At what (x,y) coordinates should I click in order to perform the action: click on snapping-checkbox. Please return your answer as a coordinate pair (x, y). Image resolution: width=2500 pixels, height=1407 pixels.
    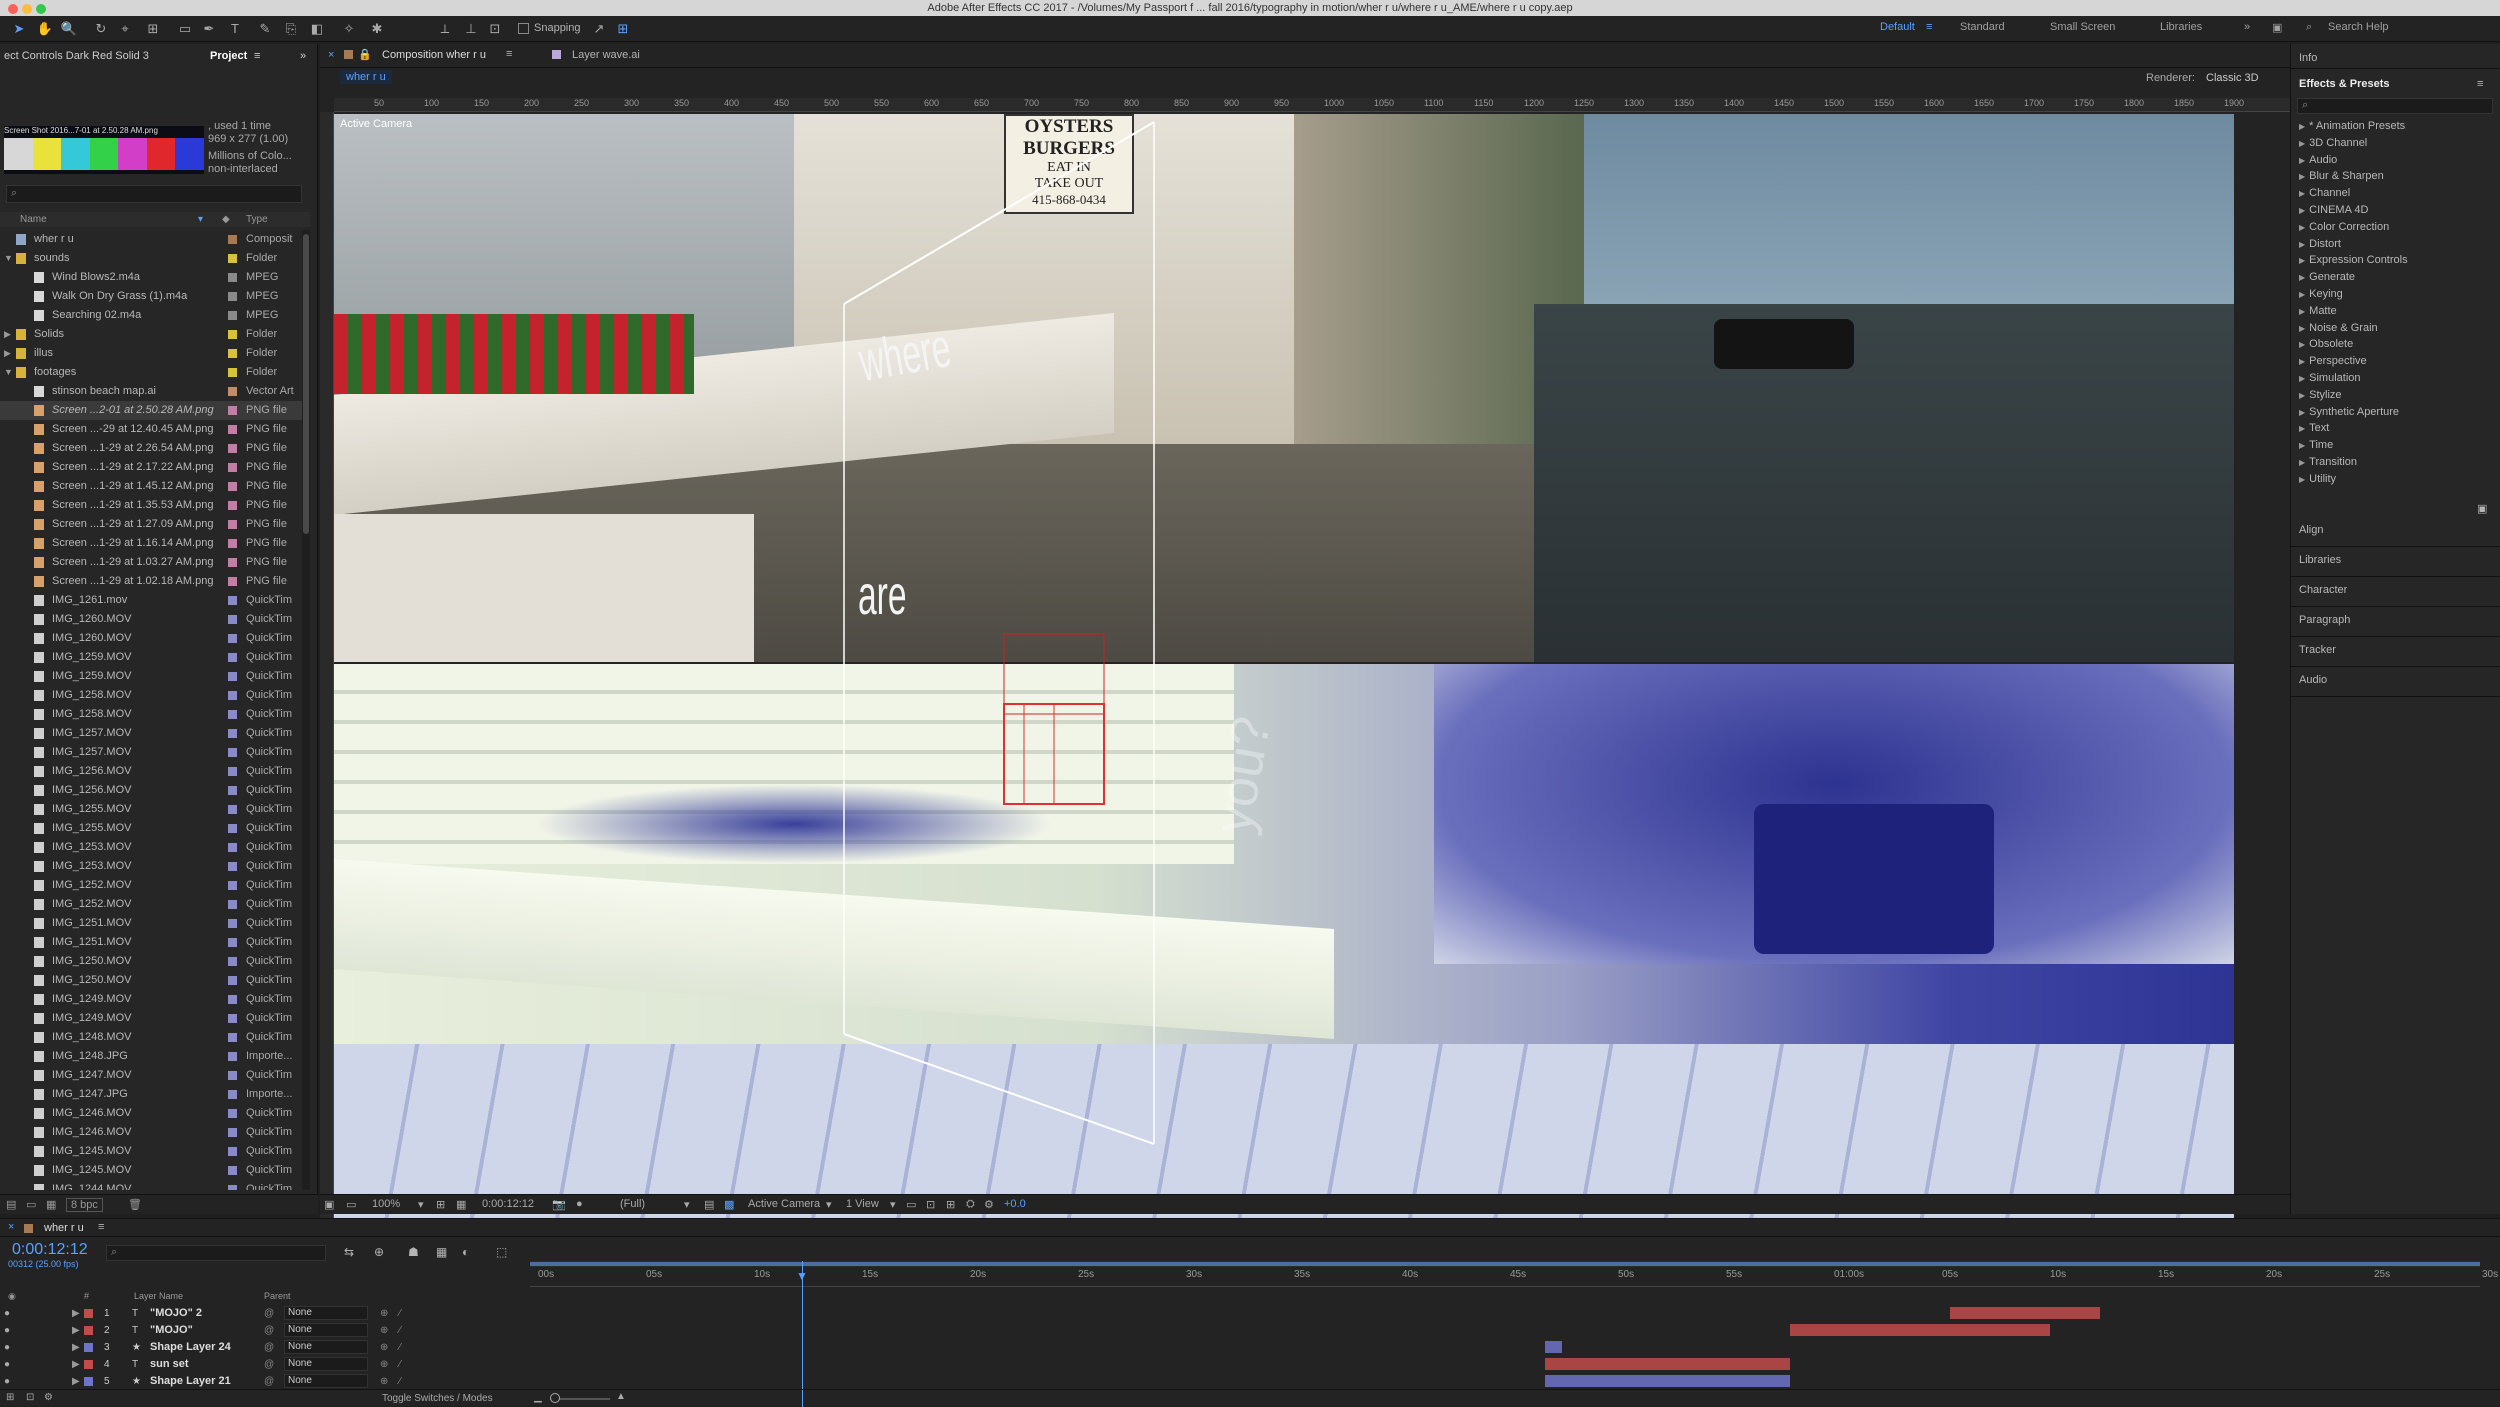
    Looking at the image, I should click on (523, 28).